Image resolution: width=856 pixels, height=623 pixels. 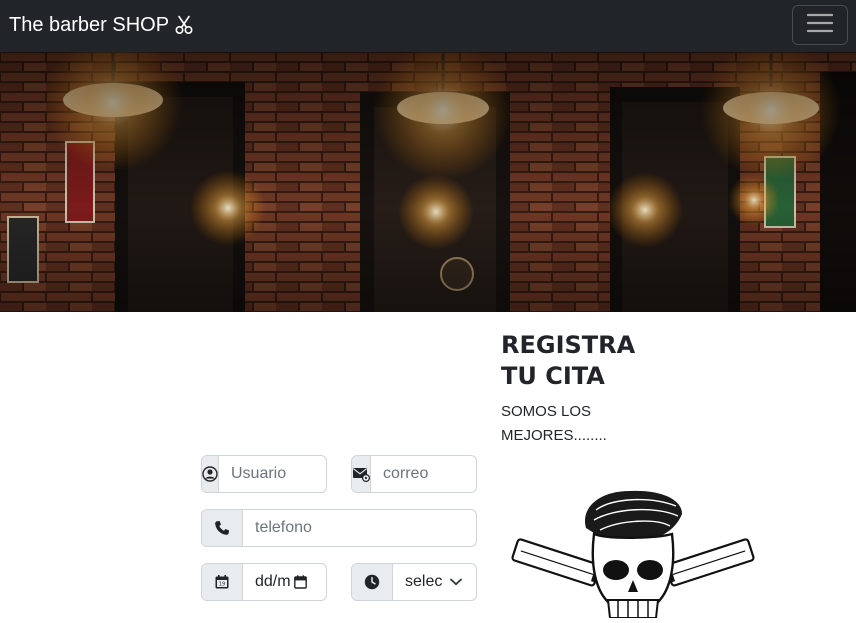 What do you see at coordinates (222, 528) in the screenshot?
I see `phone-icon` at bounding box center [222, 528].